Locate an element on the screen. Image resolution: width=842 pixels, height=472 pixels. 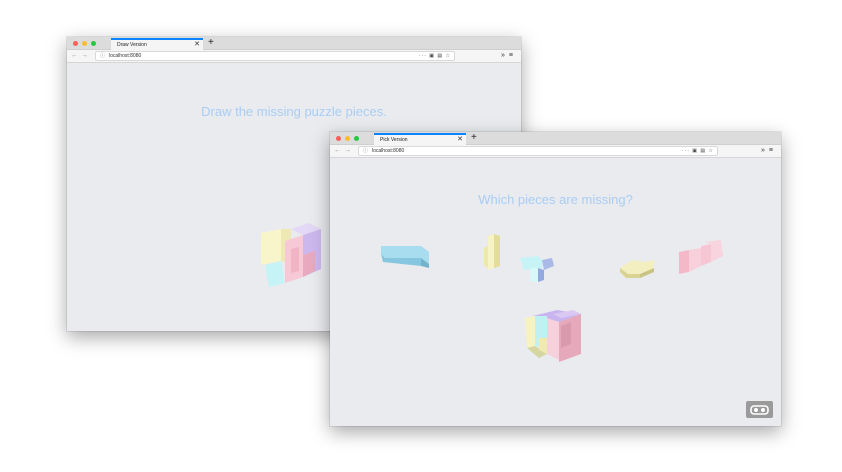
tab-strip: Pick Version ✕ + is located at coordinates (555, 138).